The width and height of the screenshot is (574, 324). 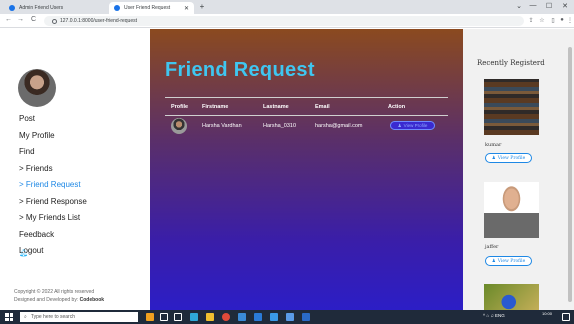 What do you see at coordinates (37, 88) in the screenshot?
I see `user-avatar` at bounding box center [37, 88].